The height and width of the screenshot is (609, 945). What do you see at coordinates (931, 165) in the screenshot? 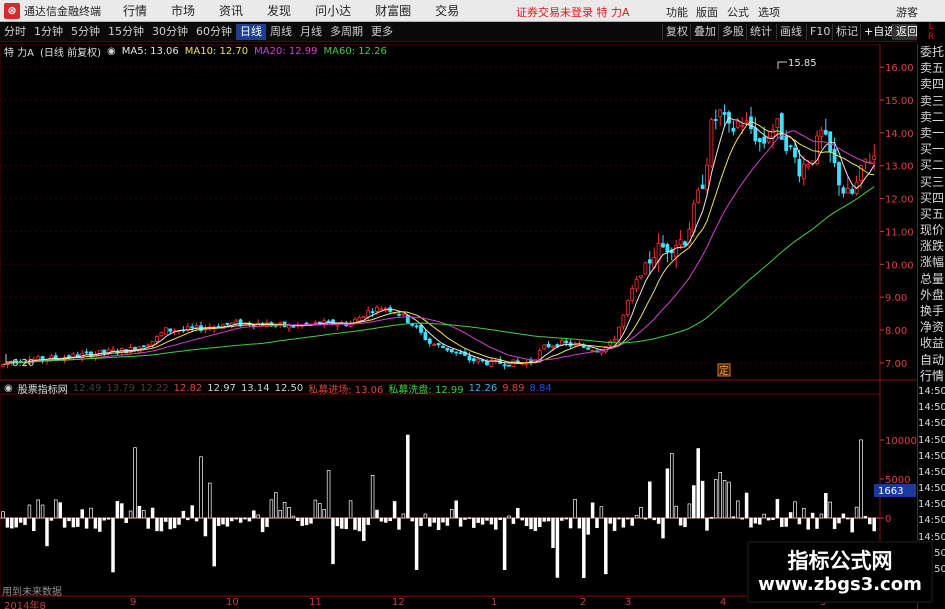
I see `quote-label: 买二` at bounding box center [931, 165].